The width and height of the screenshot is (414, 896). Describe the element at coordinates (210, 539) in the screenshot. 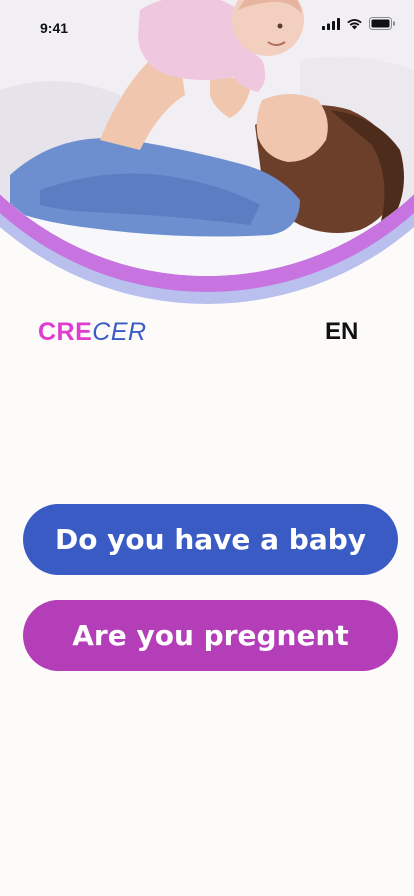

I see `have-baby-button: Do you have a baby` at that location.